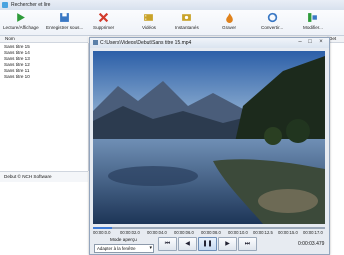 This screenshot has width=344, height=255. I want to click on app-title: Rechercher et lire, so click(31, 5).